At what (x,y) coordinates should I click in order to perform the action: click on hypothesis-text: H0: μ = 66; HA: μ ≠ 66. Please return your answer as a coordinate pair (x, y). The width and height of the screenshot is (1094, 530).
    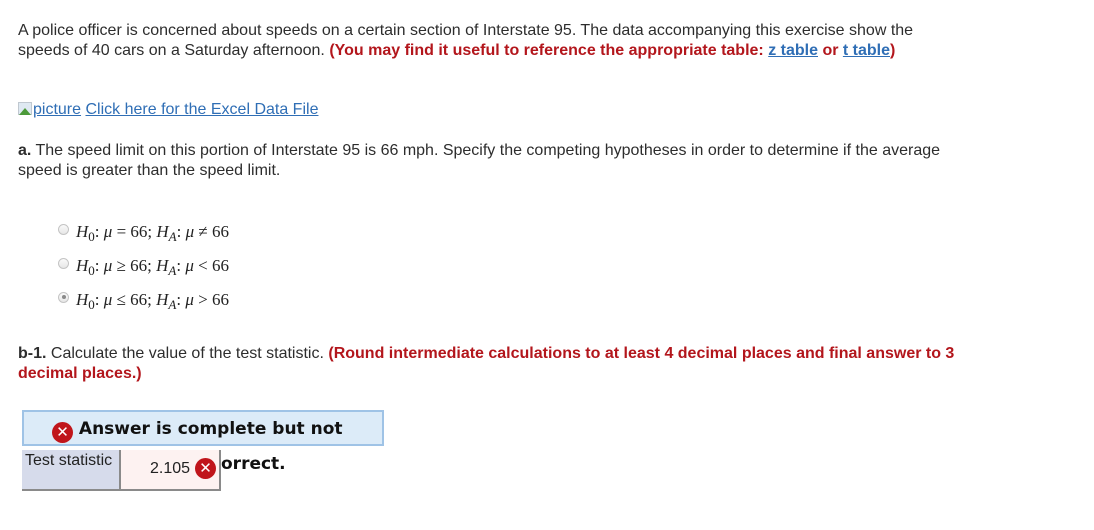
    Looking at the image, I should click on (152, 232).